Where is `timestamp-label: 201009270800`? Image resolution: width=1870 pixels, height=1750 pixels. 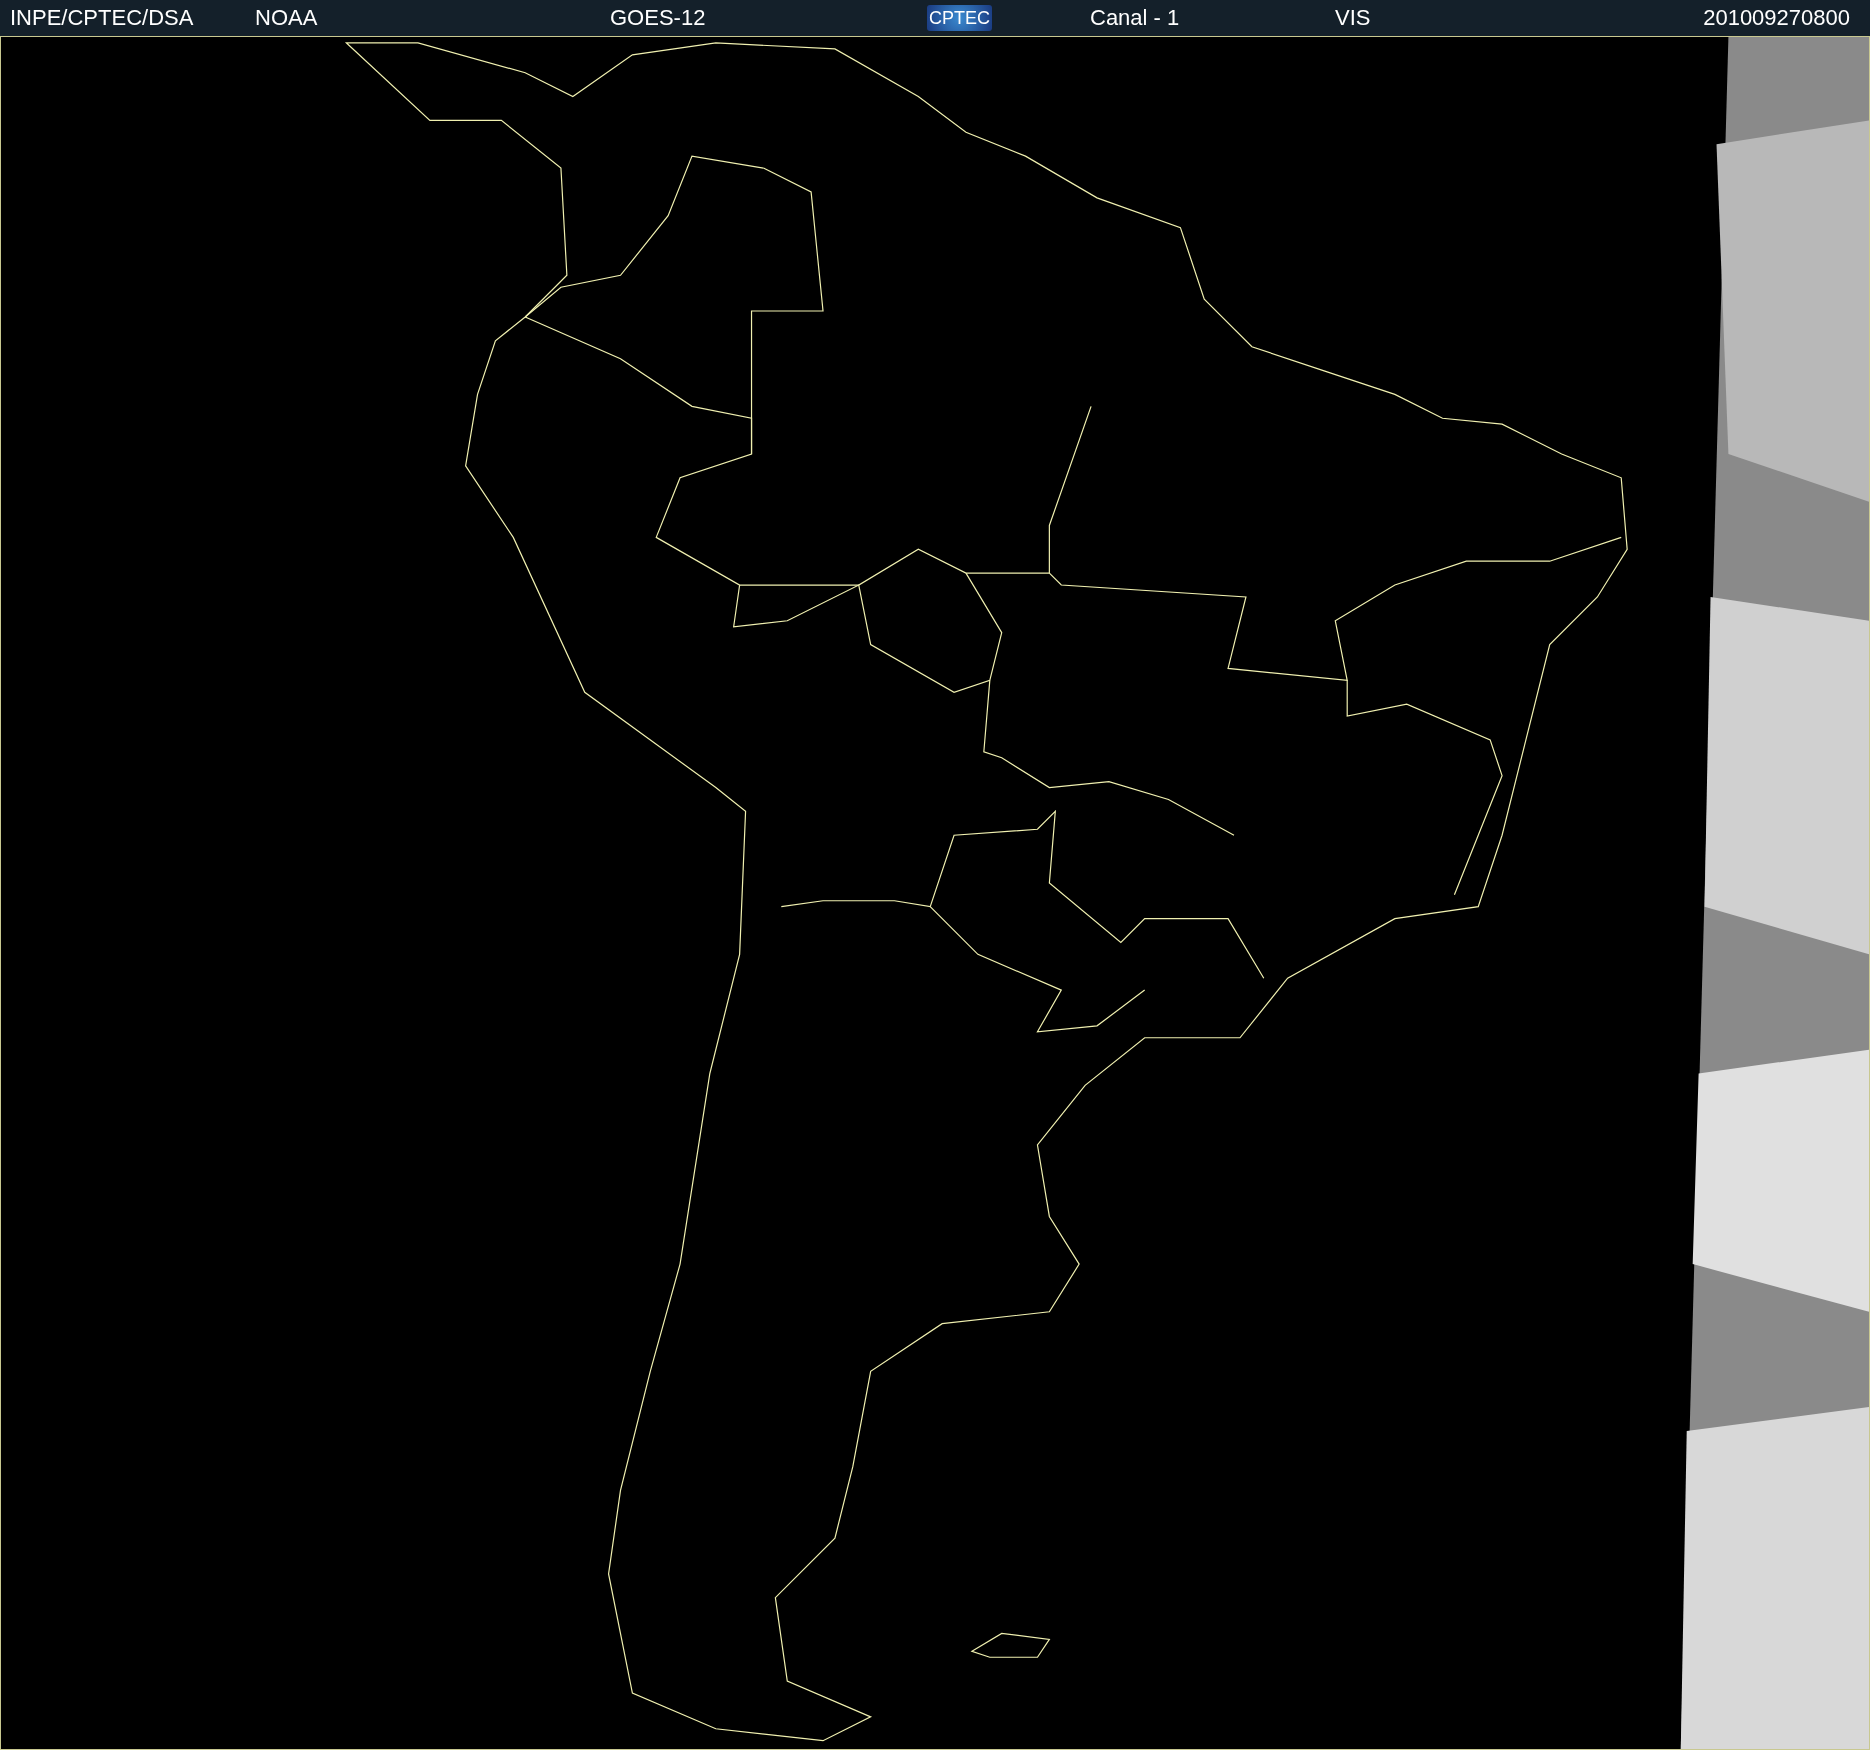 timestamp-label: 201009270800 is located at coordinates (1776, 18).